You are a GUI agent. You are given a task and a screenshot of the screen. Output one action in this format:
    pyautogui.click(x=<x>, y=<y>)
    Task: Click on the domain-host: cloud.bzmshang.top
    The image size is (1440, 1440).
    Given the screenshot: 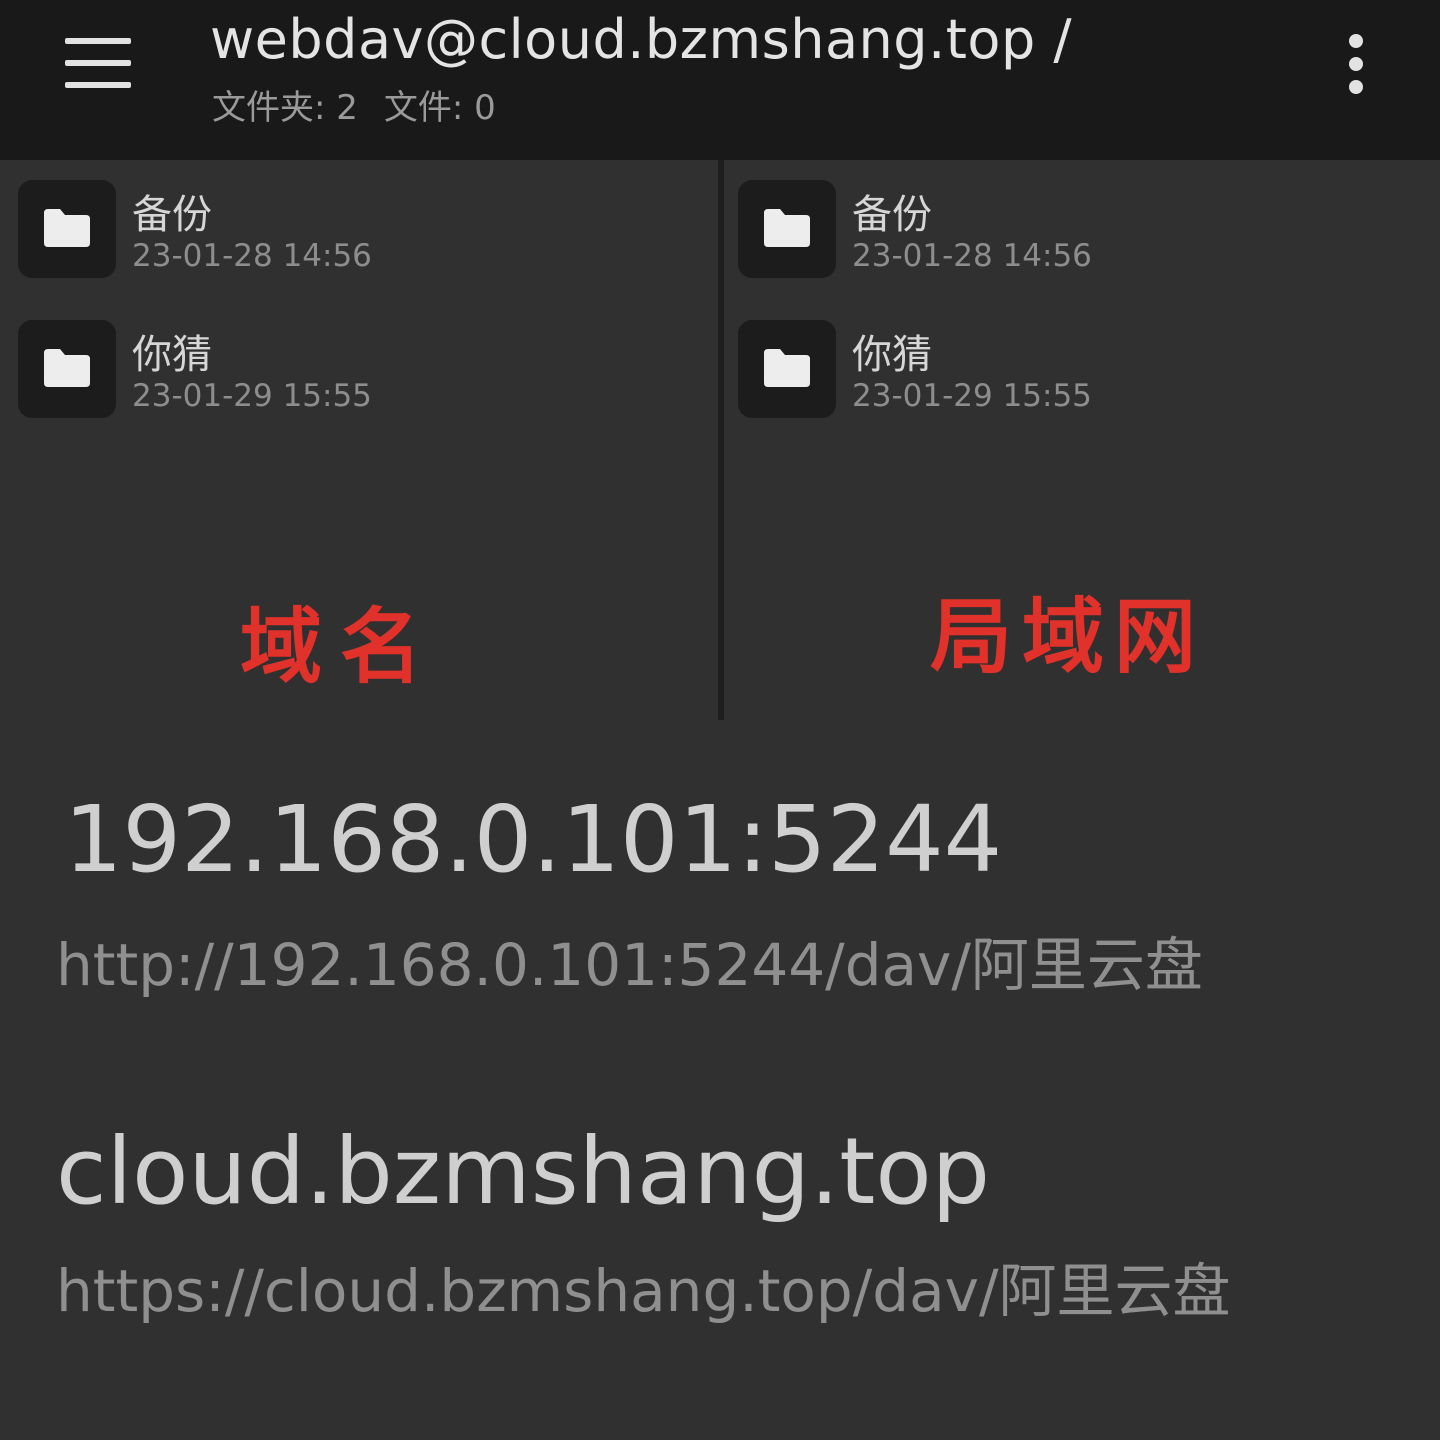 What is the action you would take?
    pyautogui.click(x=523, y=1171)
    